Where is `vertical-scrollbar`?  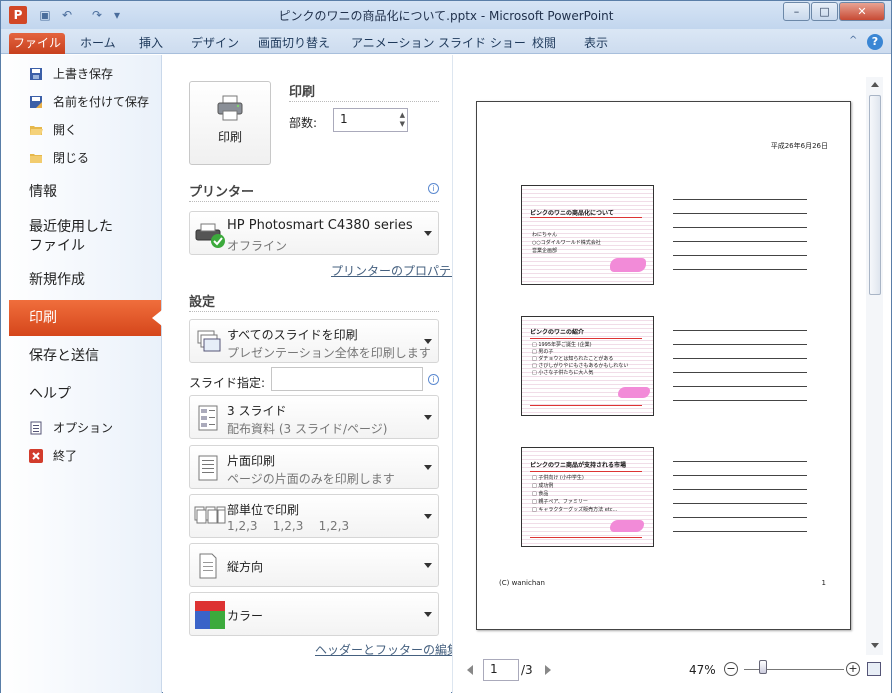 vertical-scrollbar is located at coordinates (874, 366).